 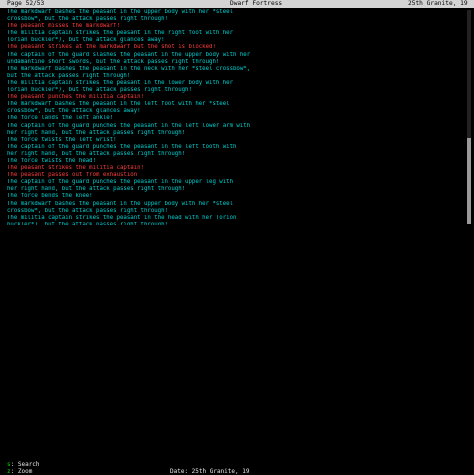 I want to click on window-title: Dwarf Fortress, so click(x=256, y=3).